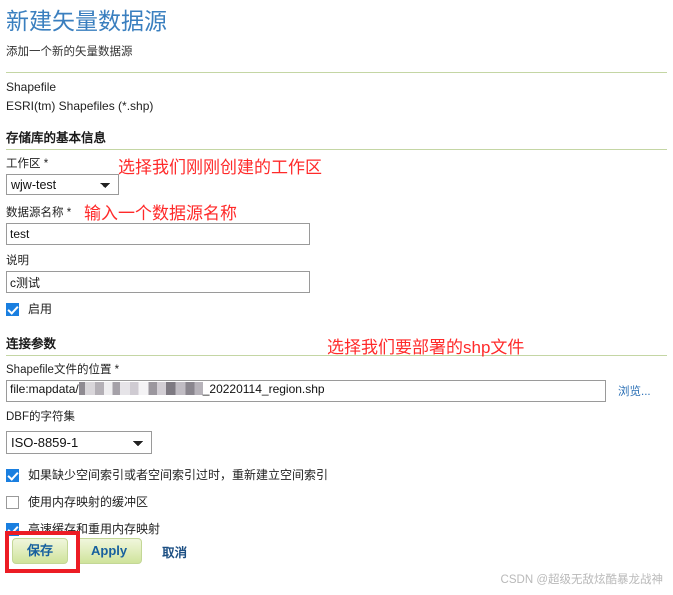  I want to click on dbf-charset-select: ISO-8859-1, so click(79, 443).